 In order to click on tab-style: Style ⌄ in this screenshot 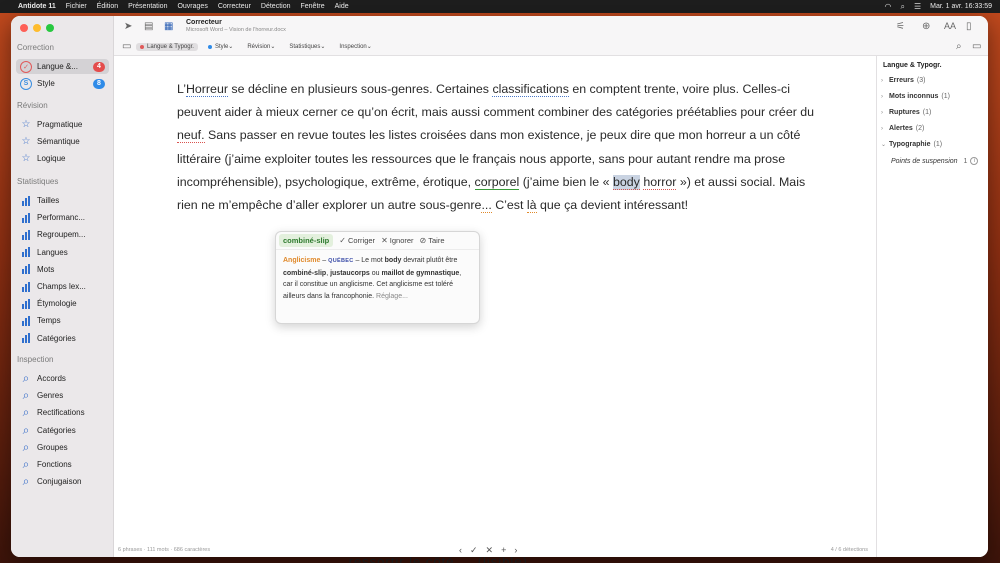, I will do `click(220, 46)`.